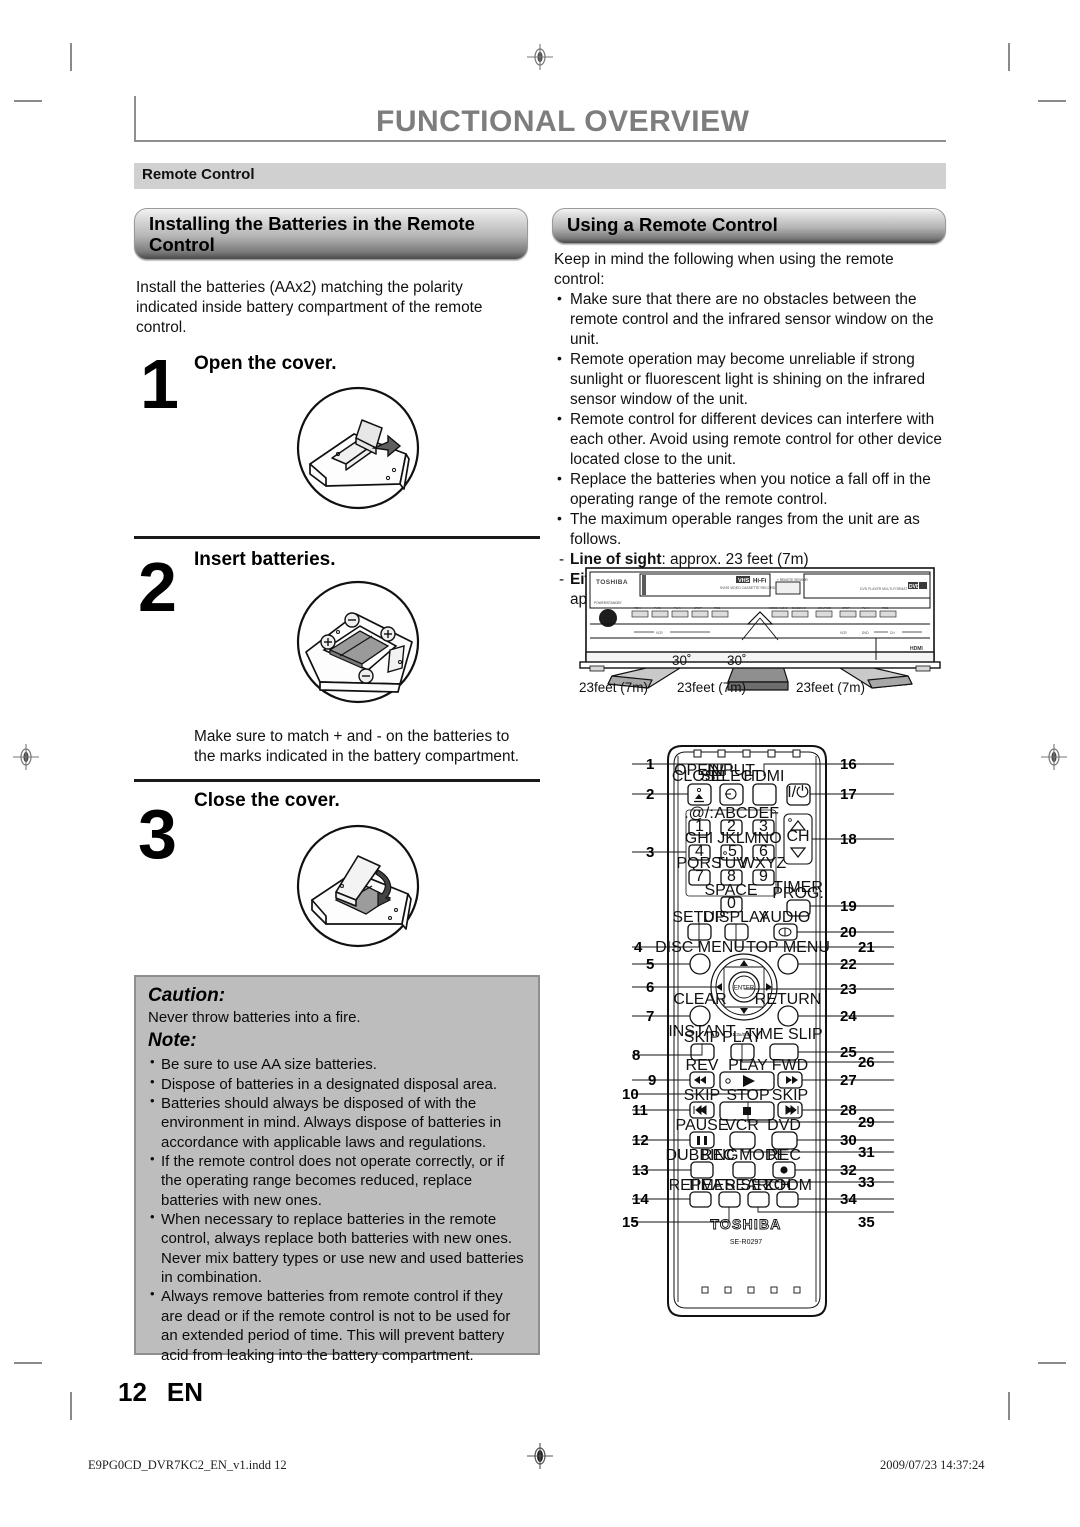  What do you see at coordinates (71, 1406) in the screenshot?
I see `crop-mark-bl-v` at bounding box center [71, 1406].